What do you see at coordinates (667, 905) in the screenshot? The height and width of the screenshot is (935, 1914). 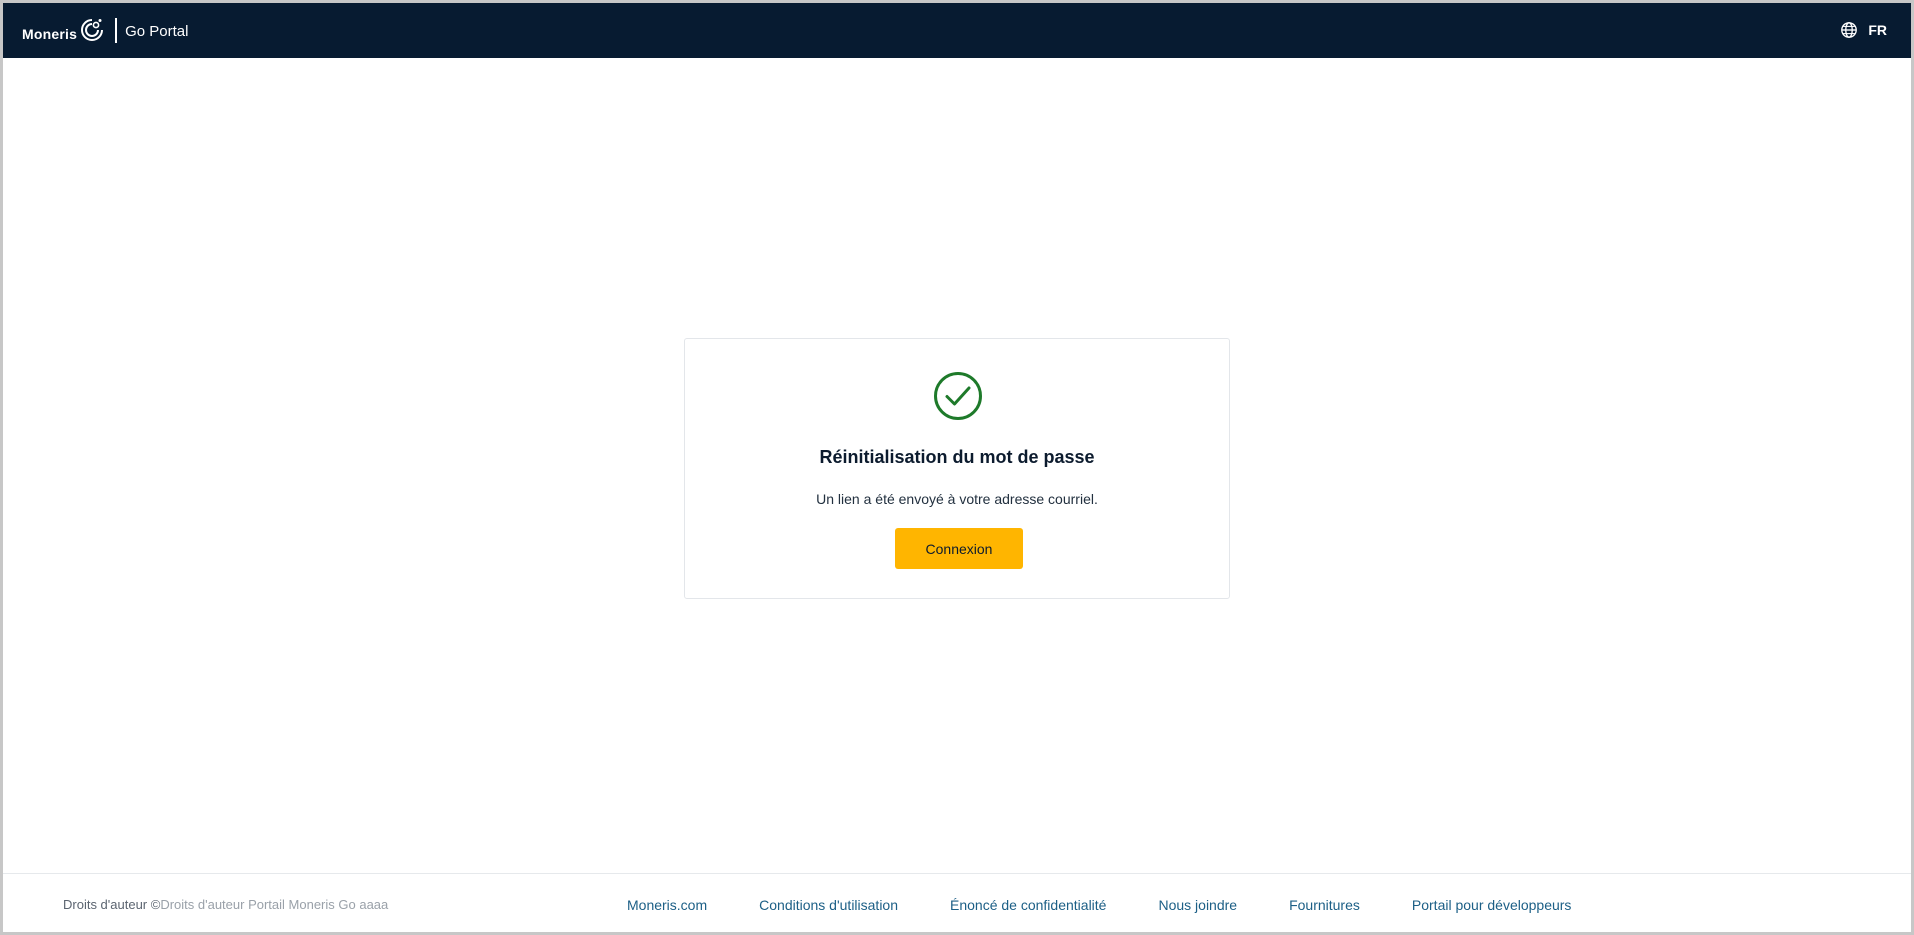 I see `footer-link-moneris-com: Moneris.com` at bounding box center [667, 905].